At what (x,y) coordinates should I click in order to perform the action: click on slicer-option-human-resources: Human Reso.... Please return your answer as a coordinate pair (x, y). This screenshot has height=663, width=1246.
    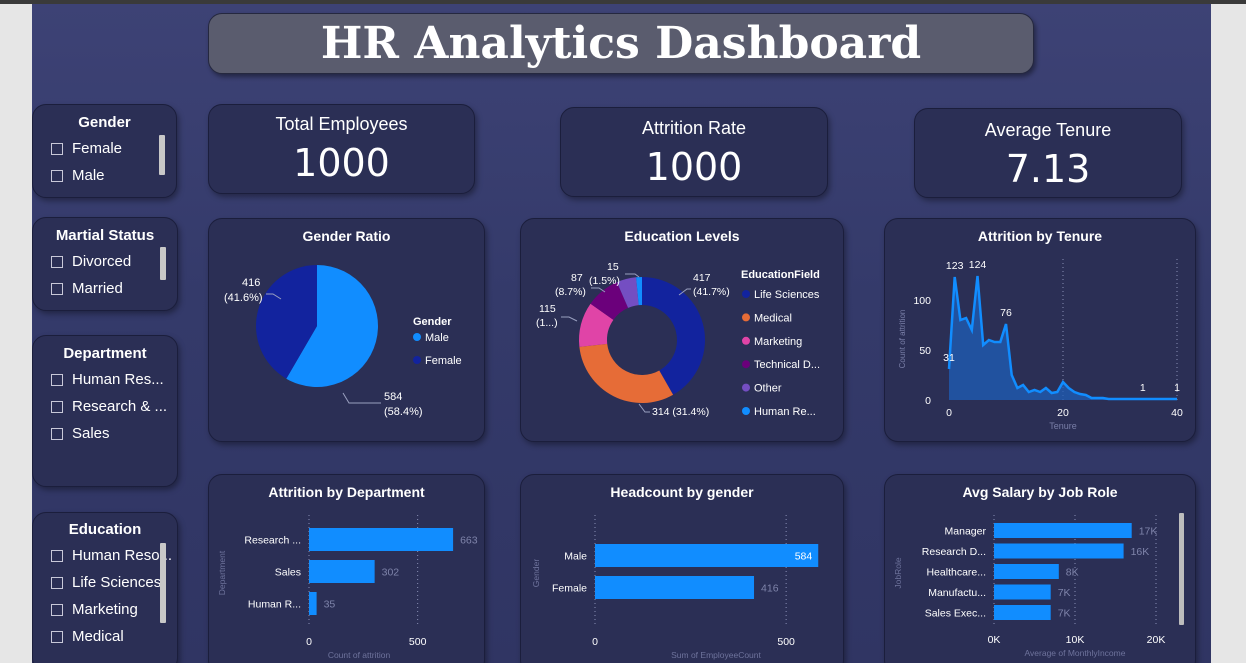
    Looking at the image, I should click on (111, 555).